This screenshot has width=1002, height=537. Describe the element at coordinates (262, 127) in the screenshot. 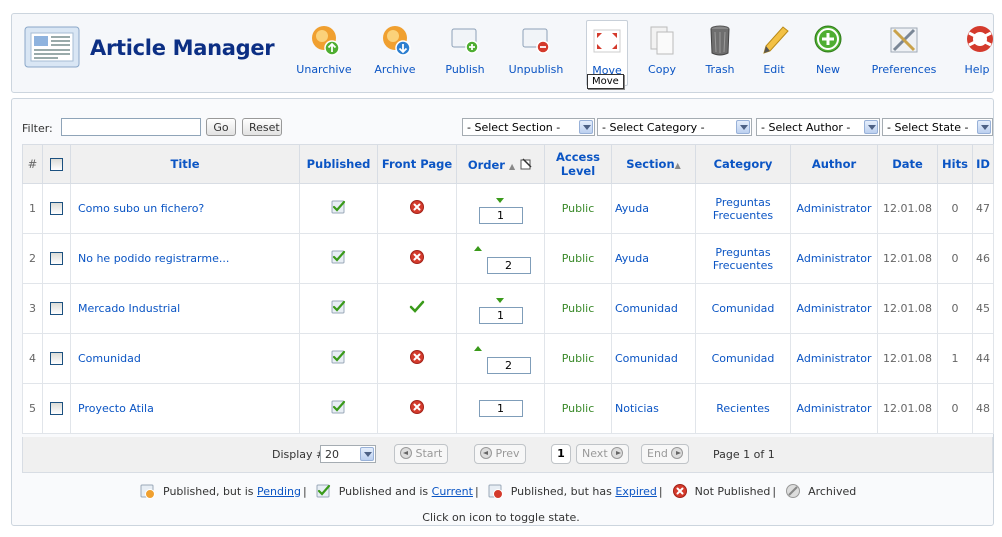

I see `reset-button: Reset` at that location.